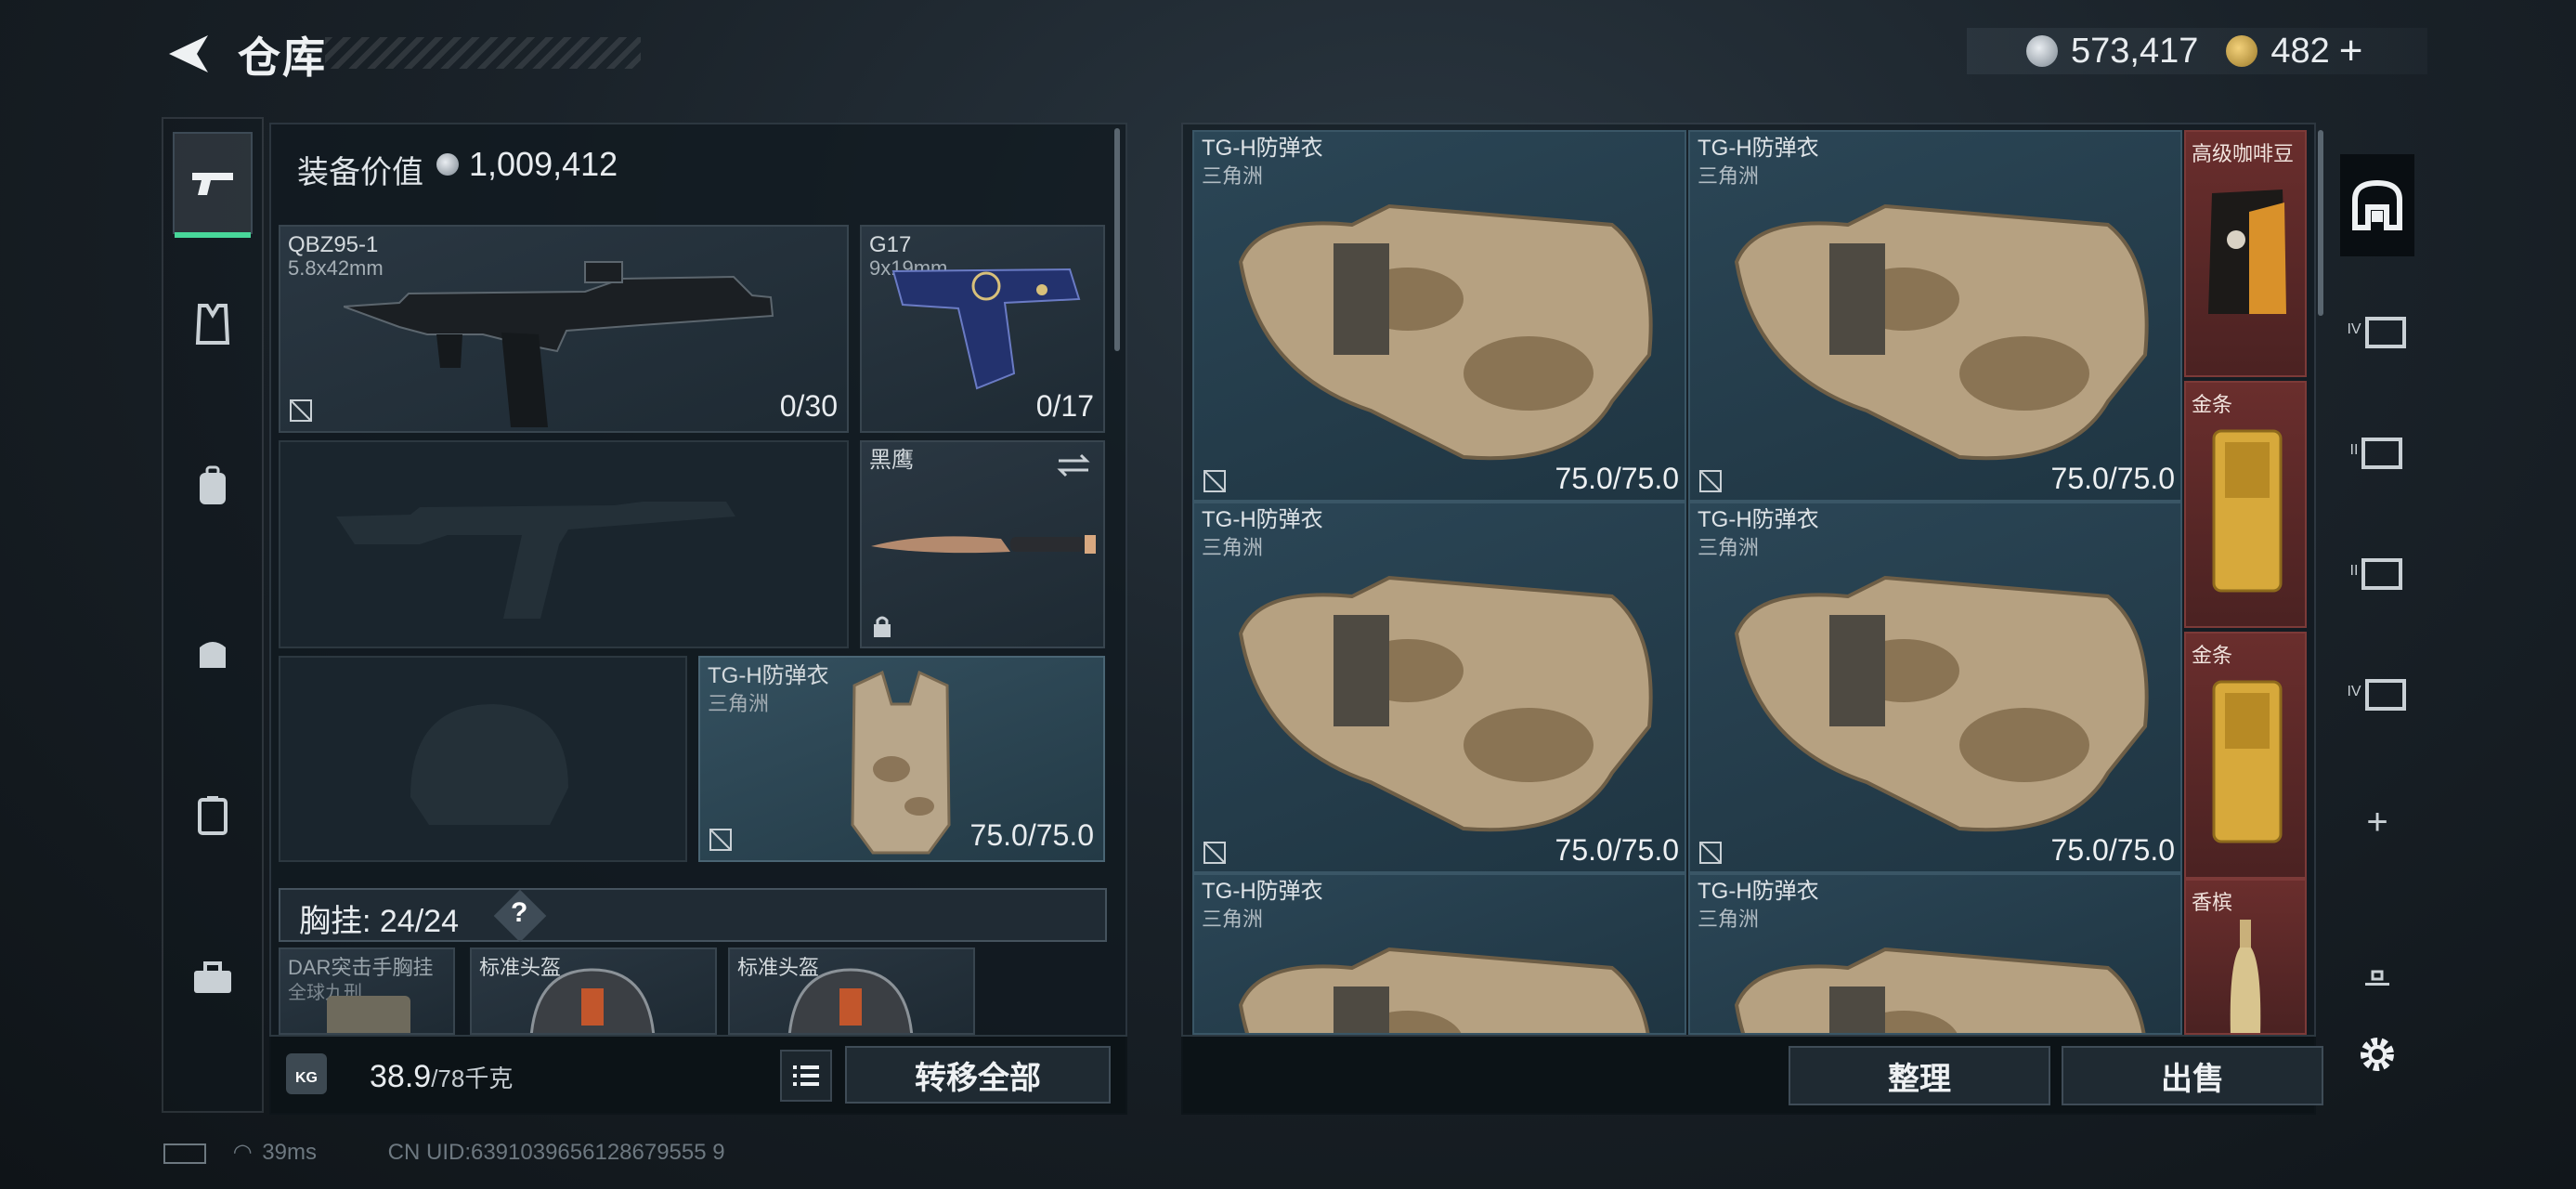 The width and height of the screenshot is (2576, 1189). I want to click on loadout-scrollbar, so click(1117, 240).